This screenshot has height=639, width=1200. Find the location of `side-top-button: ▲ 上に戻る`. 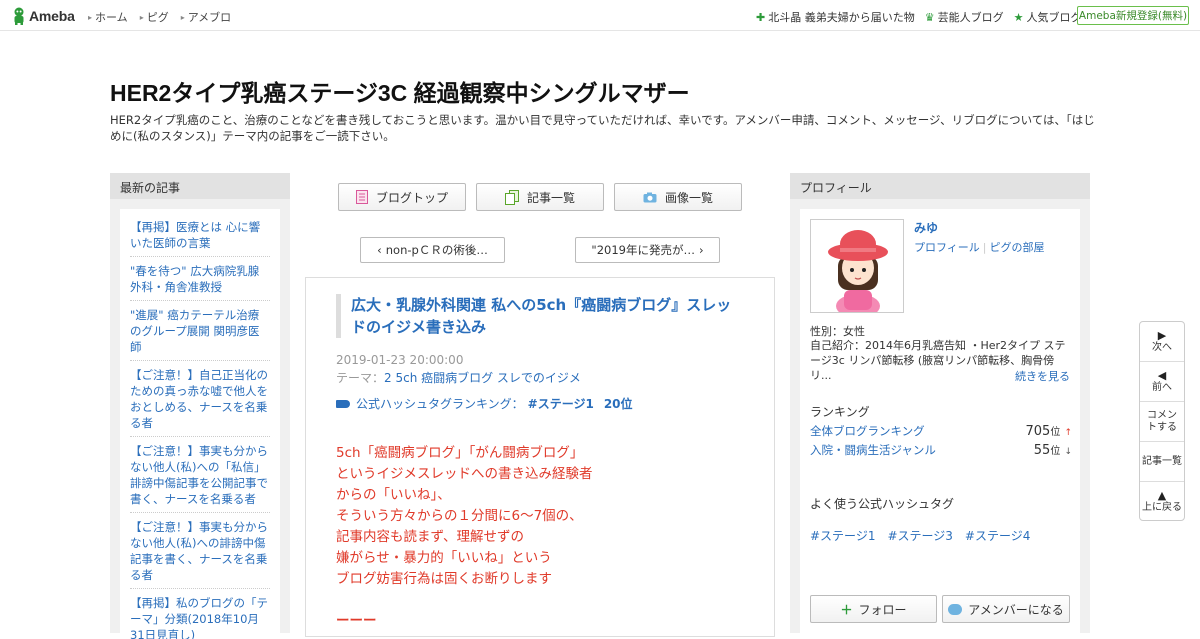

side-top-button: ▲ 上に戻る is located at coordinates (1162, 502).